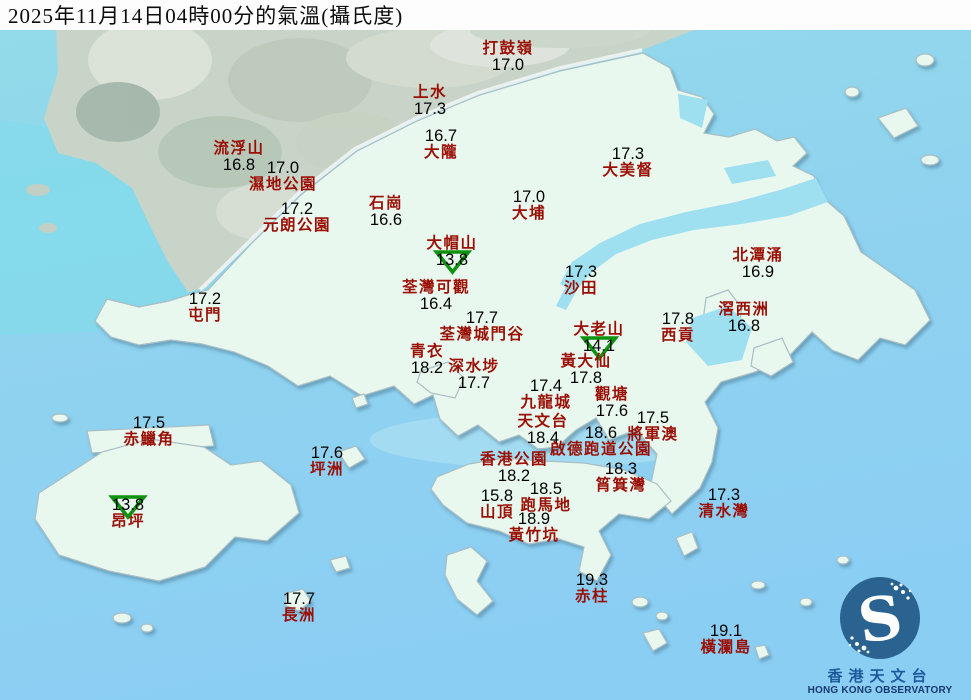  Describe the element at coordinates (621, 485) in the screenshot. I see `station-name: 筲箕灣` at that location.